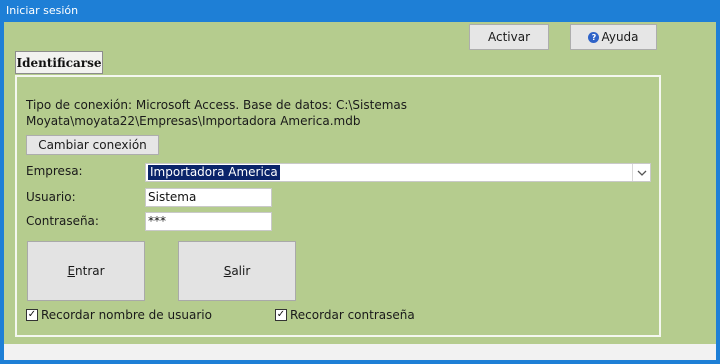 The width and height of the screenshot is (720, 364). I want to click on remember-user-option: ✓ Recordar nombre de usuario, so click(119, 315).